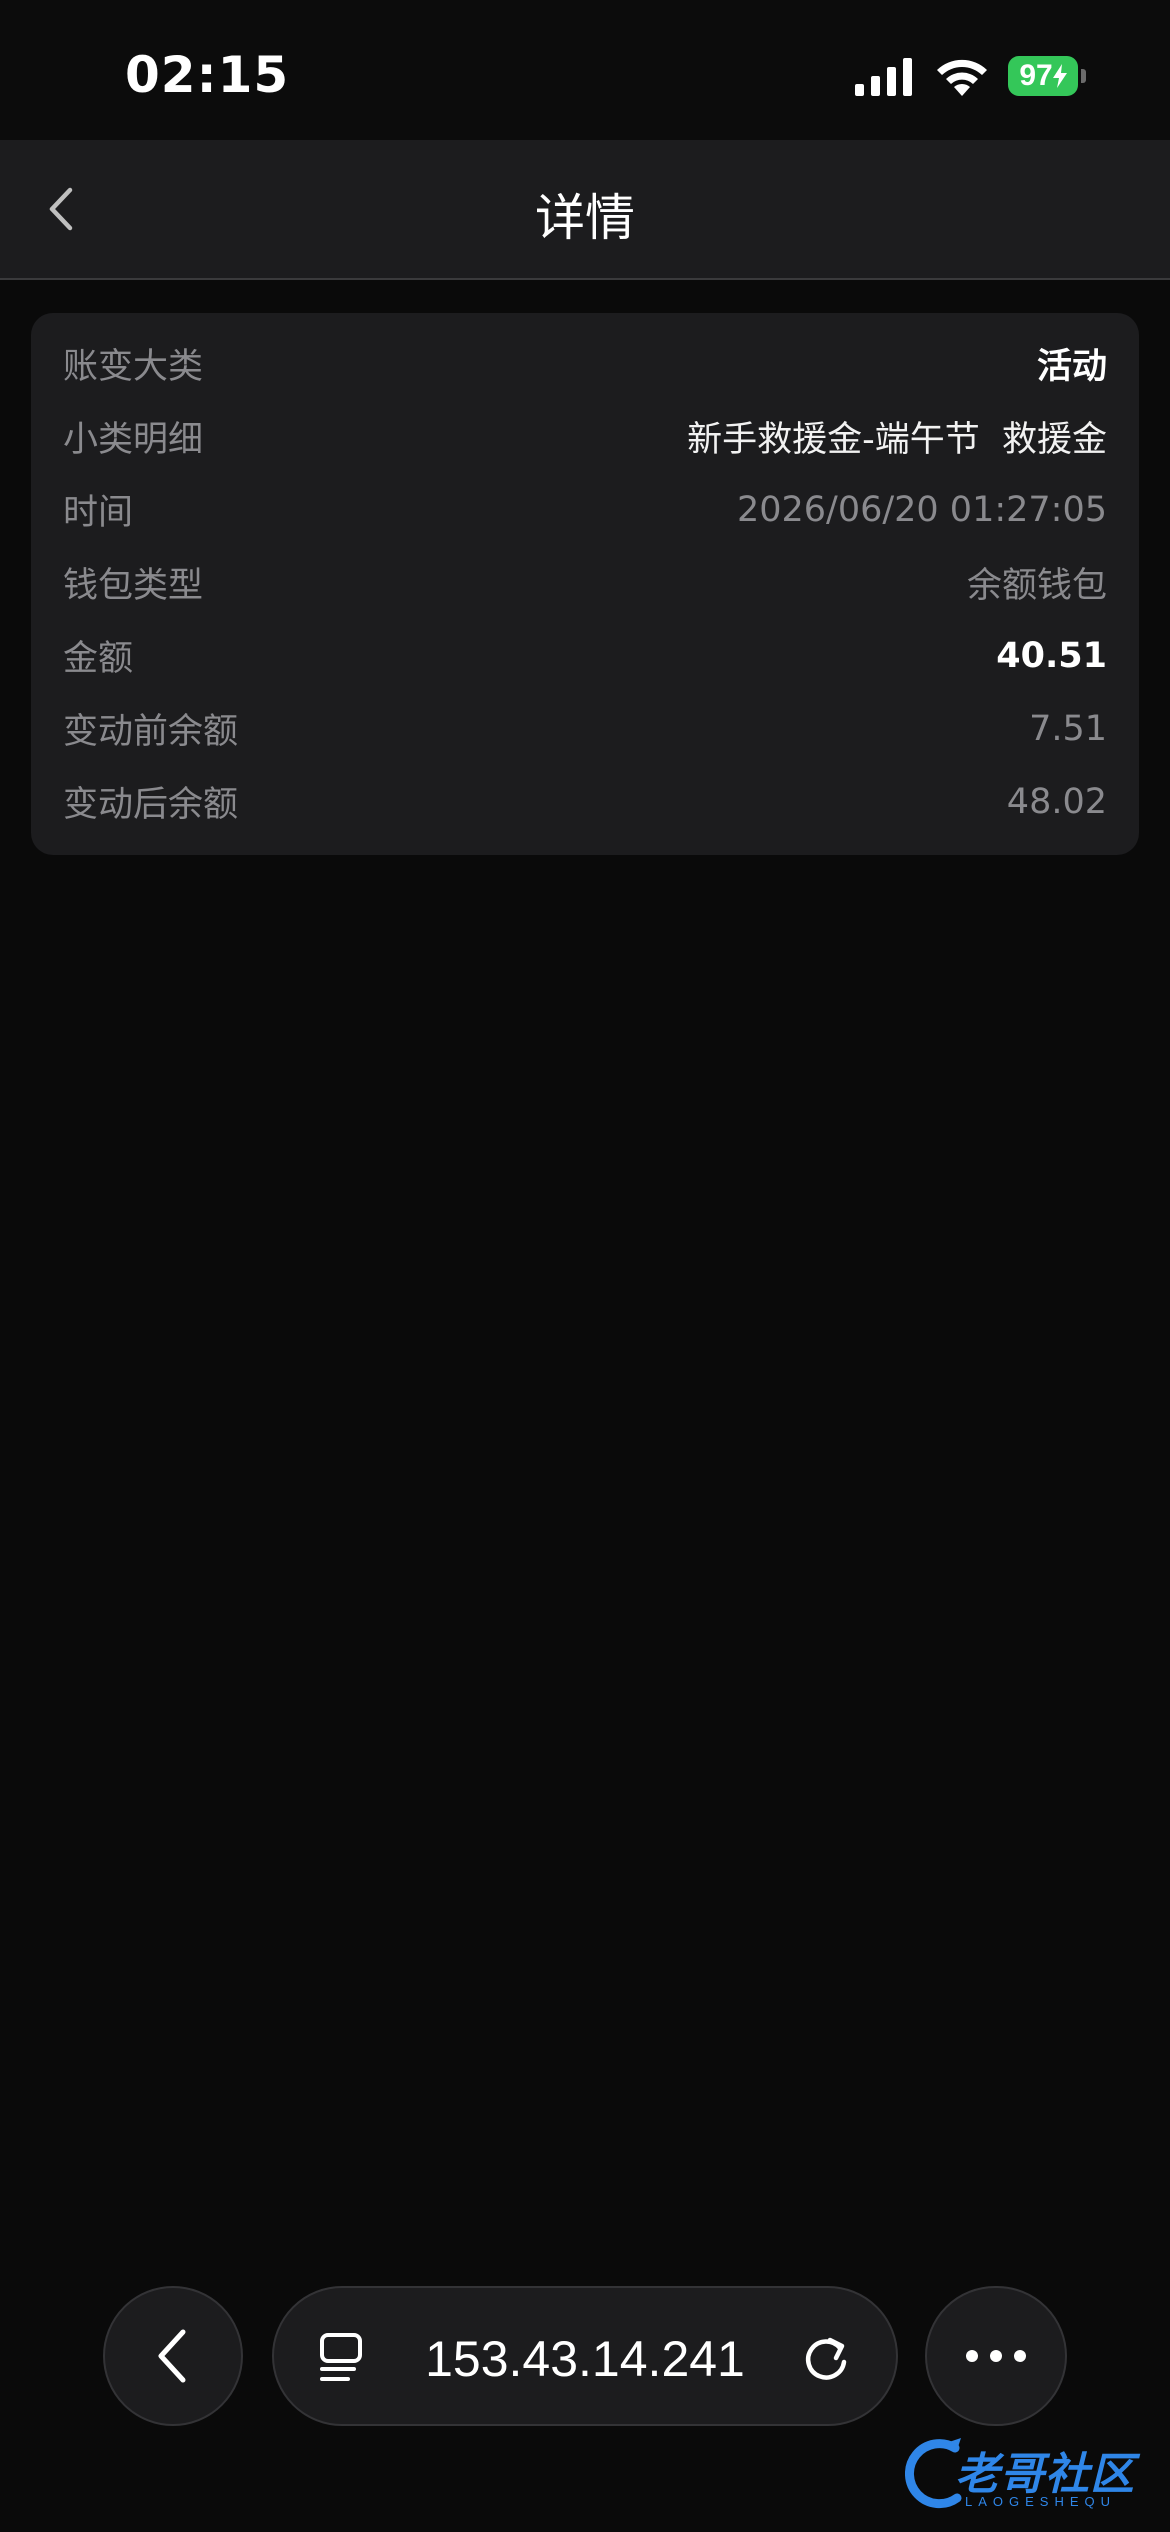 This screenshot has height=2532, width=1170. Describe the element at coordinates (1036, 75) in the screenshot. I see `battery-level: 97` at that location.